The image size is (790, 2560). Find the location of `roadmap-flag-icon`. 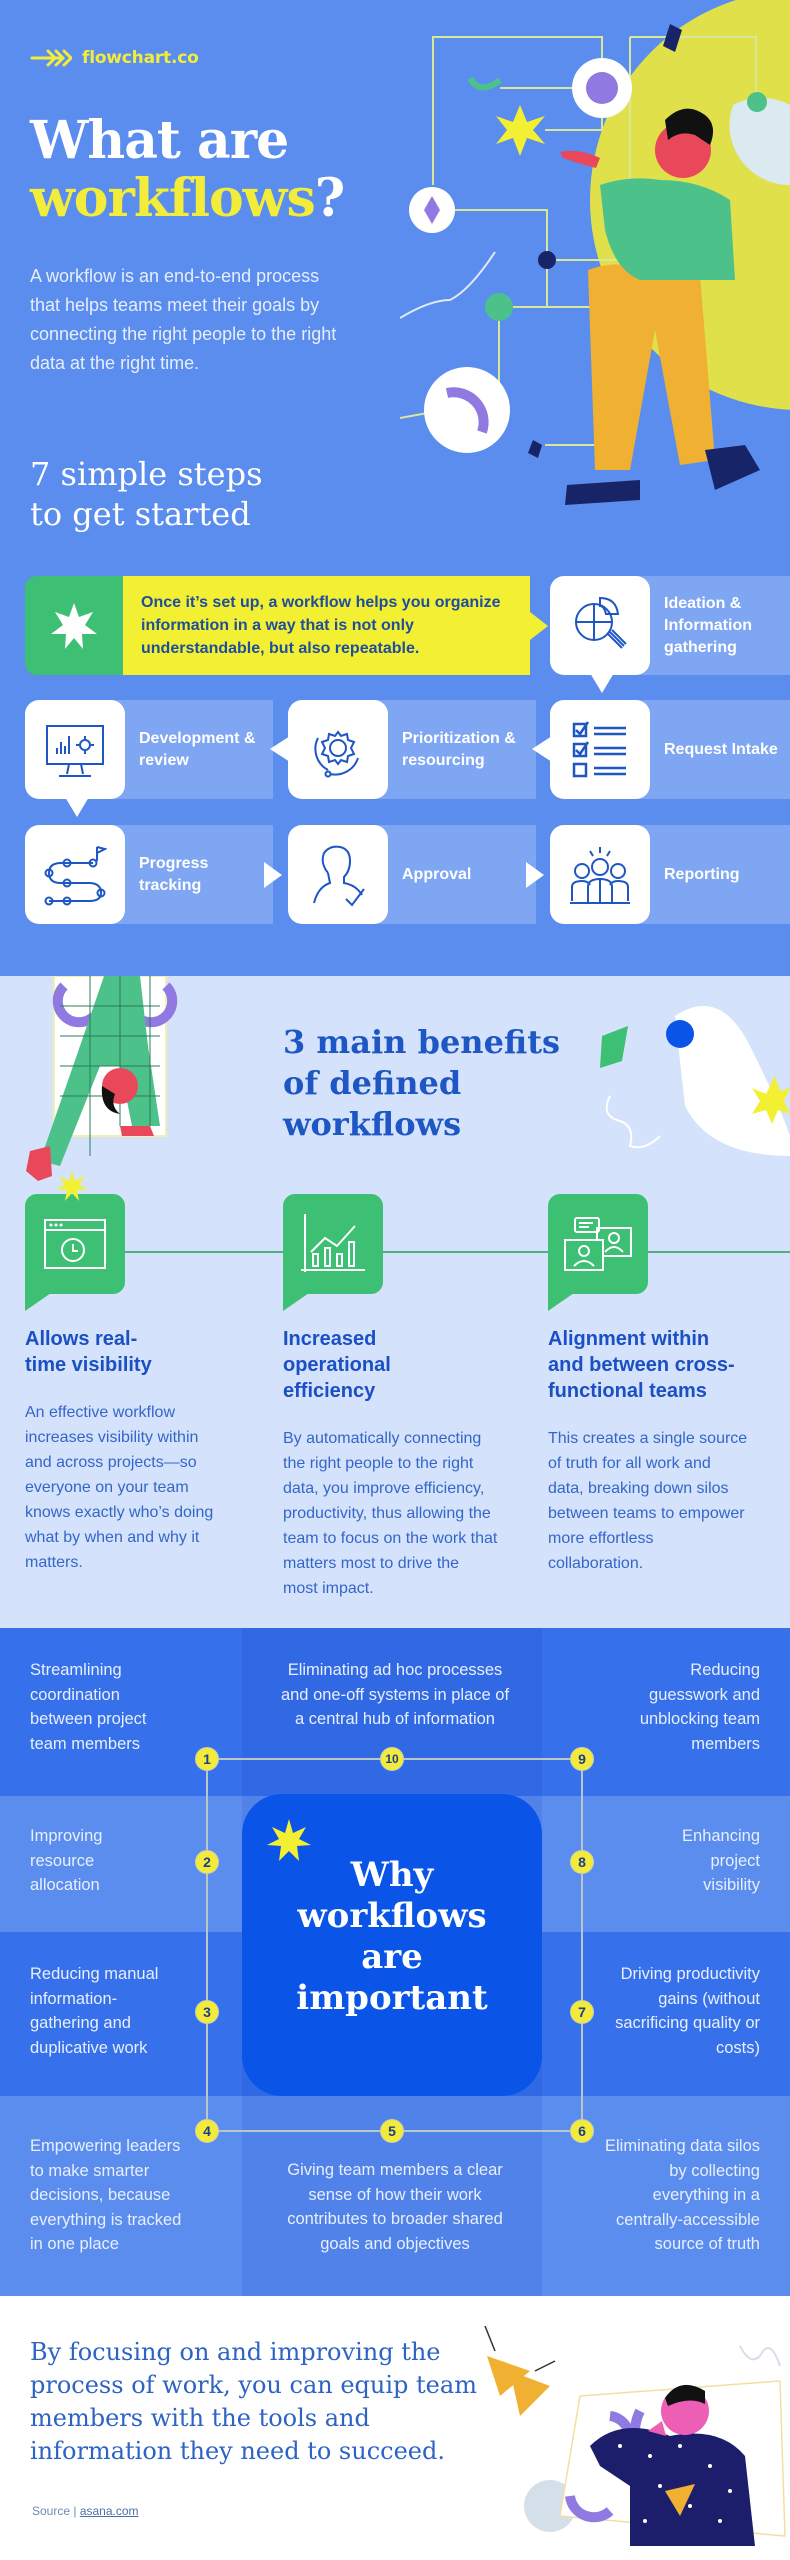

roadmap-flag-icon is located at coordinates (75, 875).